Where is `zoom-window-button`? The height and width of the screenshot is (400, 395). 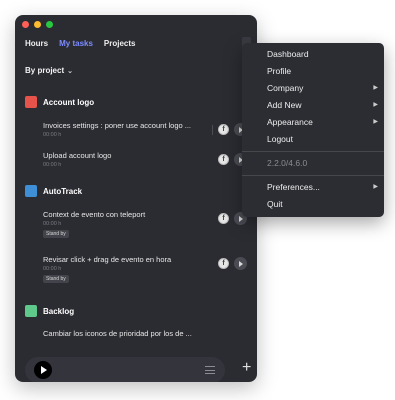
zoom-window-button is located at coordinates (49, 24).